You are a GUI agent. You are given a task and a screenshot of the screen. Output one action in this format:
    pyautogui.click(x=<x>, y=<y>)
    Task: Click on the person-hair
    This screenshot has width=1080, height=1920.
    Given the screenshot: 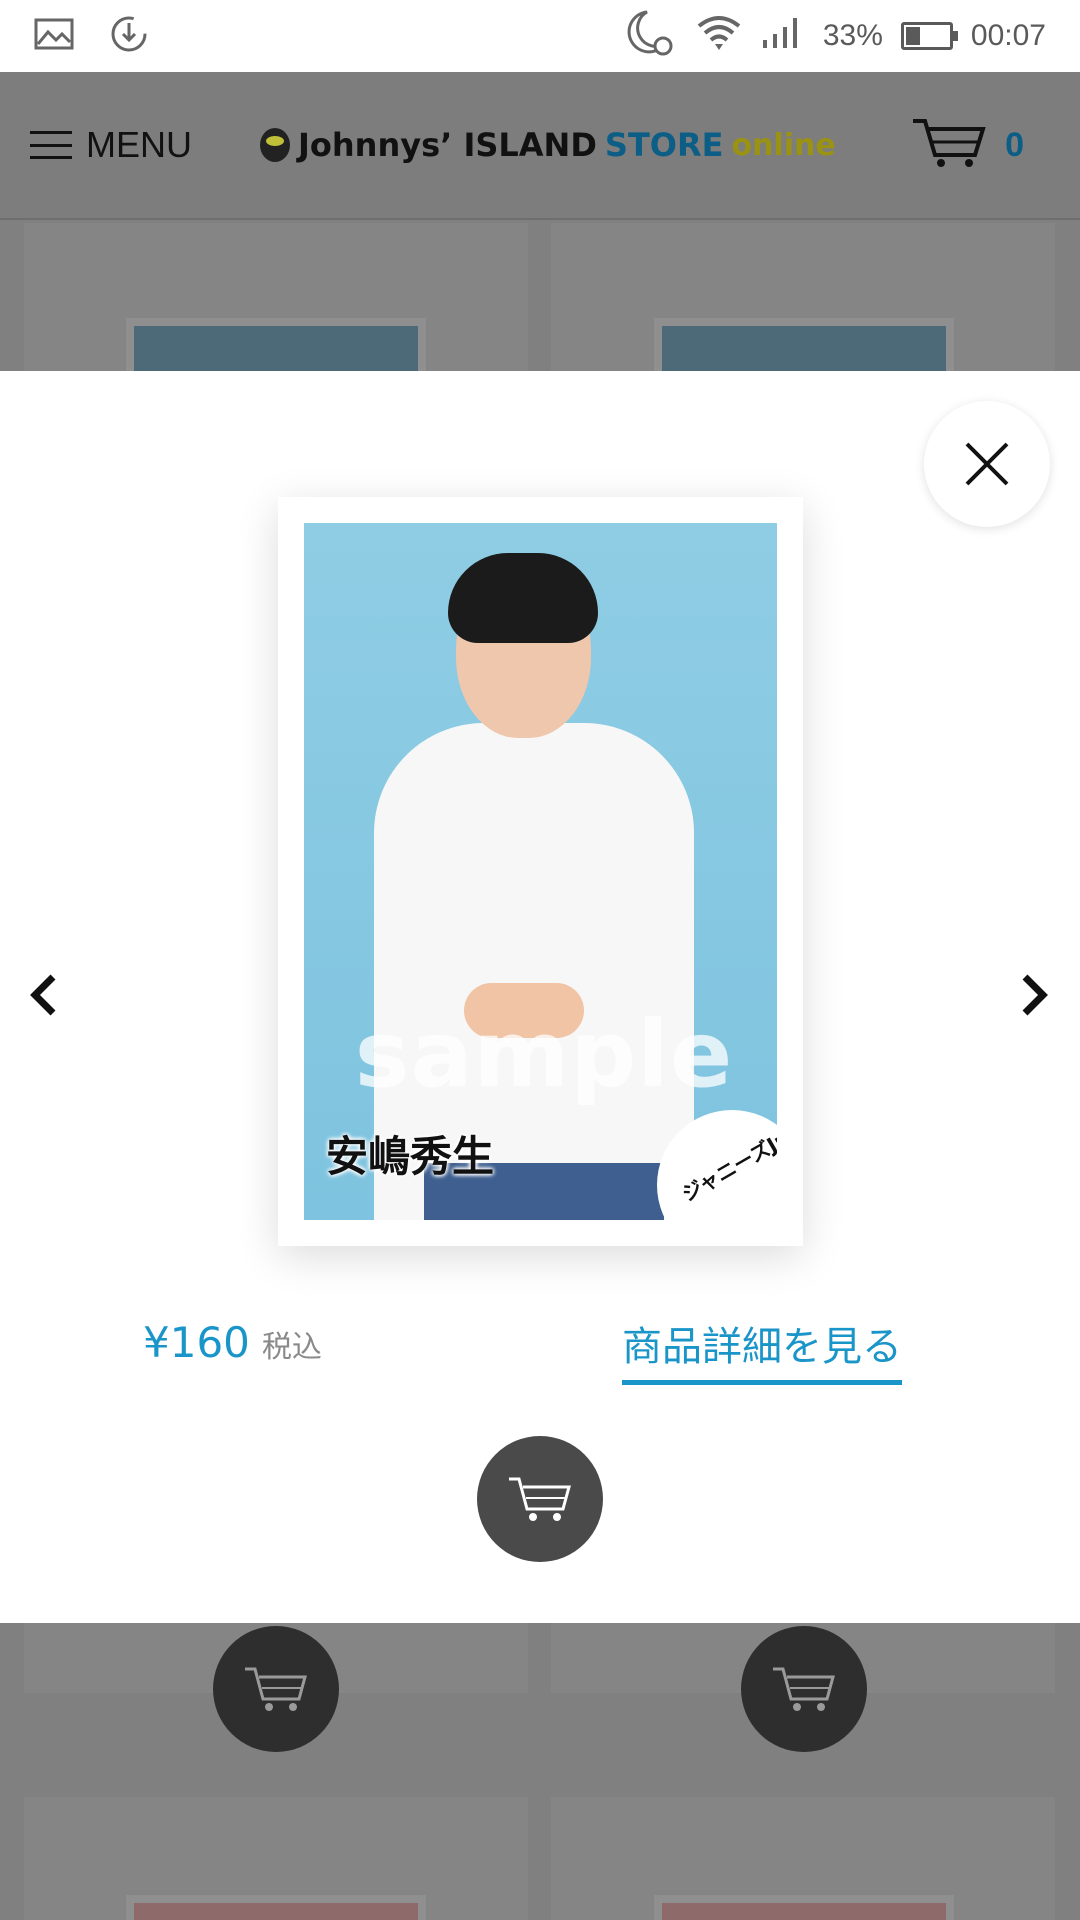 What is the action you would take?
    pyautogui.click(x=523, y=598)
    